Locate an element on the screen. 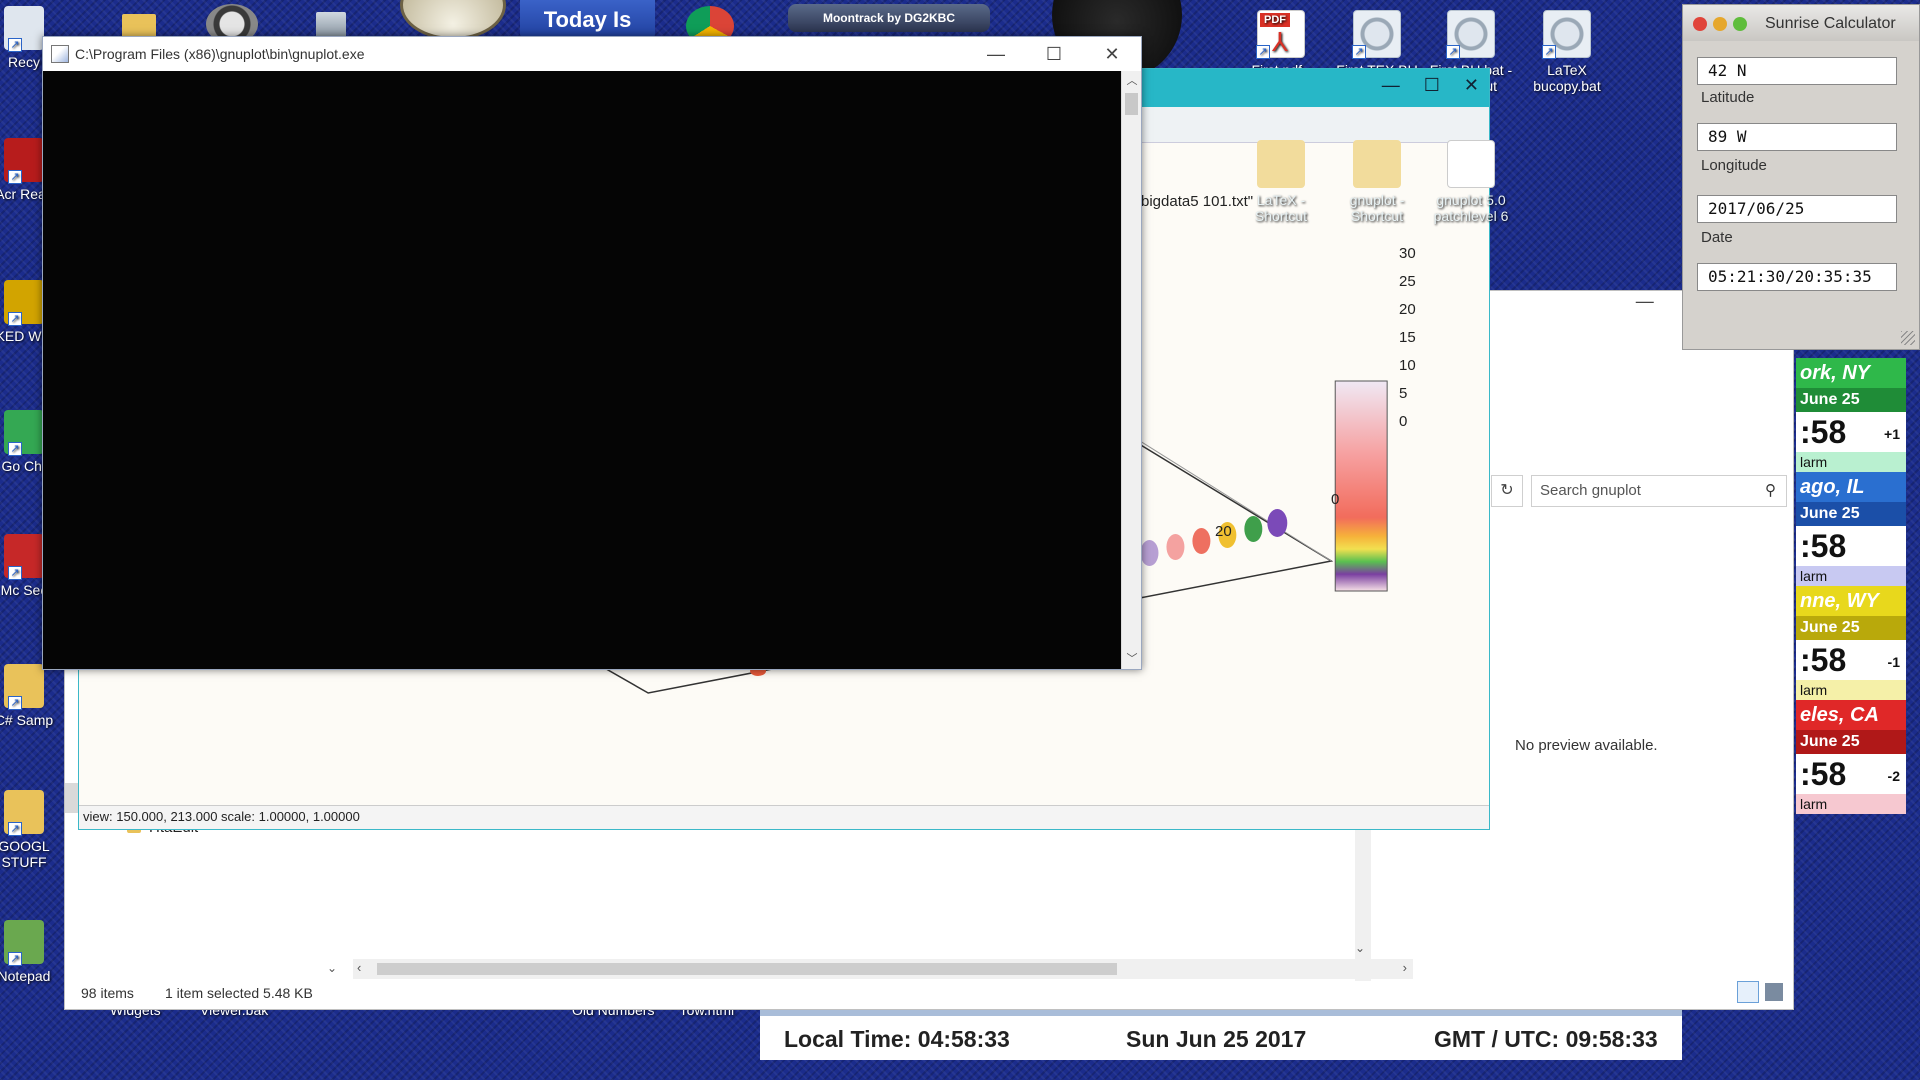 This screenshot has height=1080, width=1920. world-clock: ago, IL June 25:58 larm is located at coordinates (1851, 529).